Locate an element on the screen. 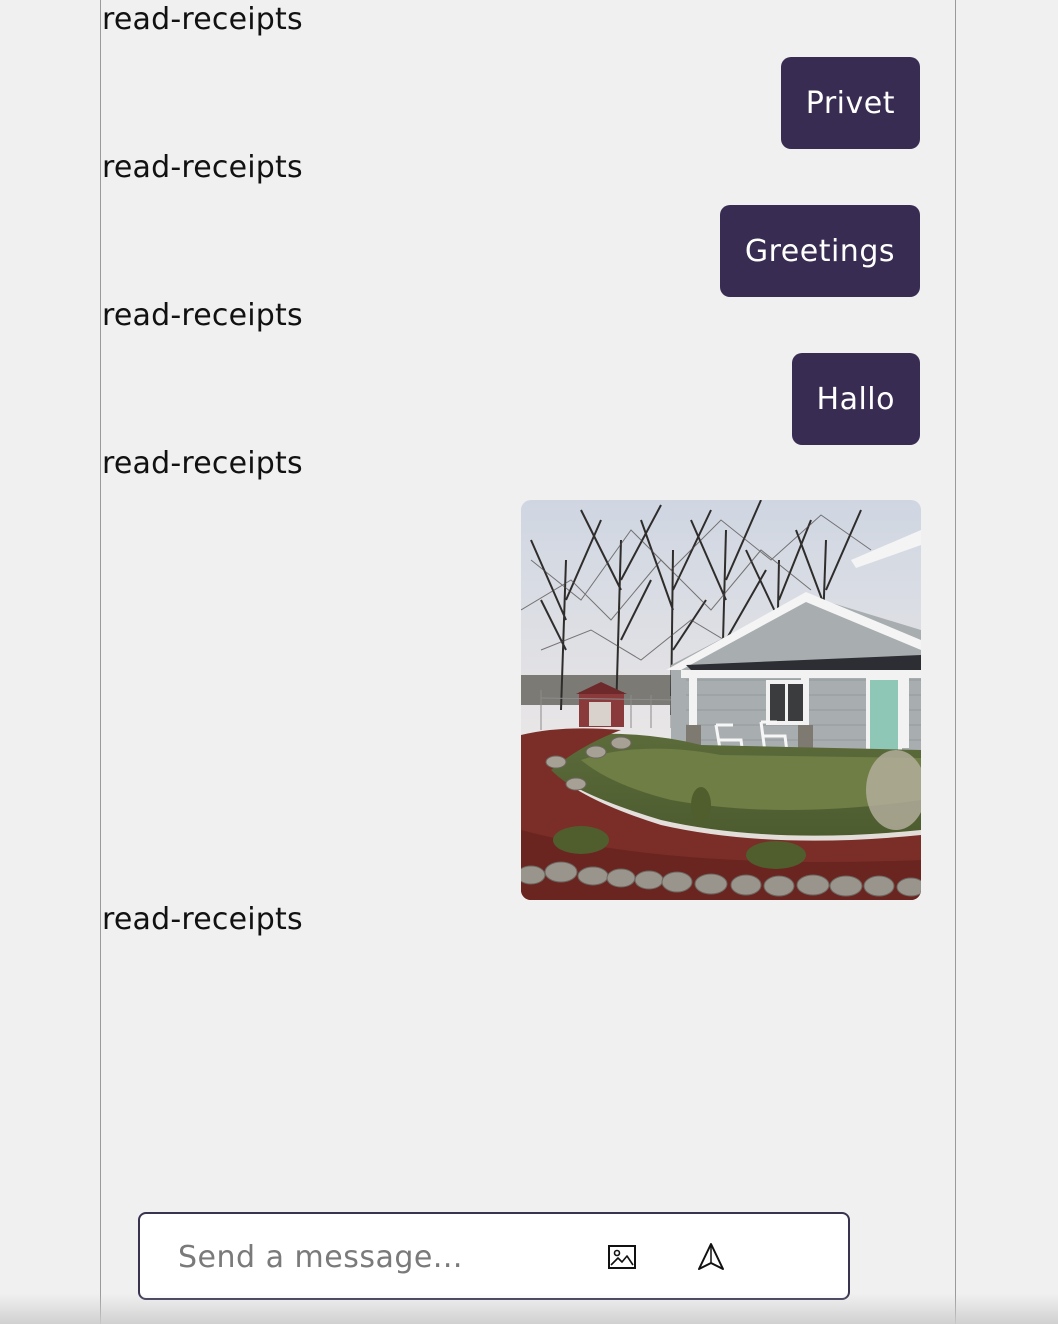 The height and width of the screenshot is (1324, 1058). message-bubble-privet: Privet is located at coordinates (850, 103).